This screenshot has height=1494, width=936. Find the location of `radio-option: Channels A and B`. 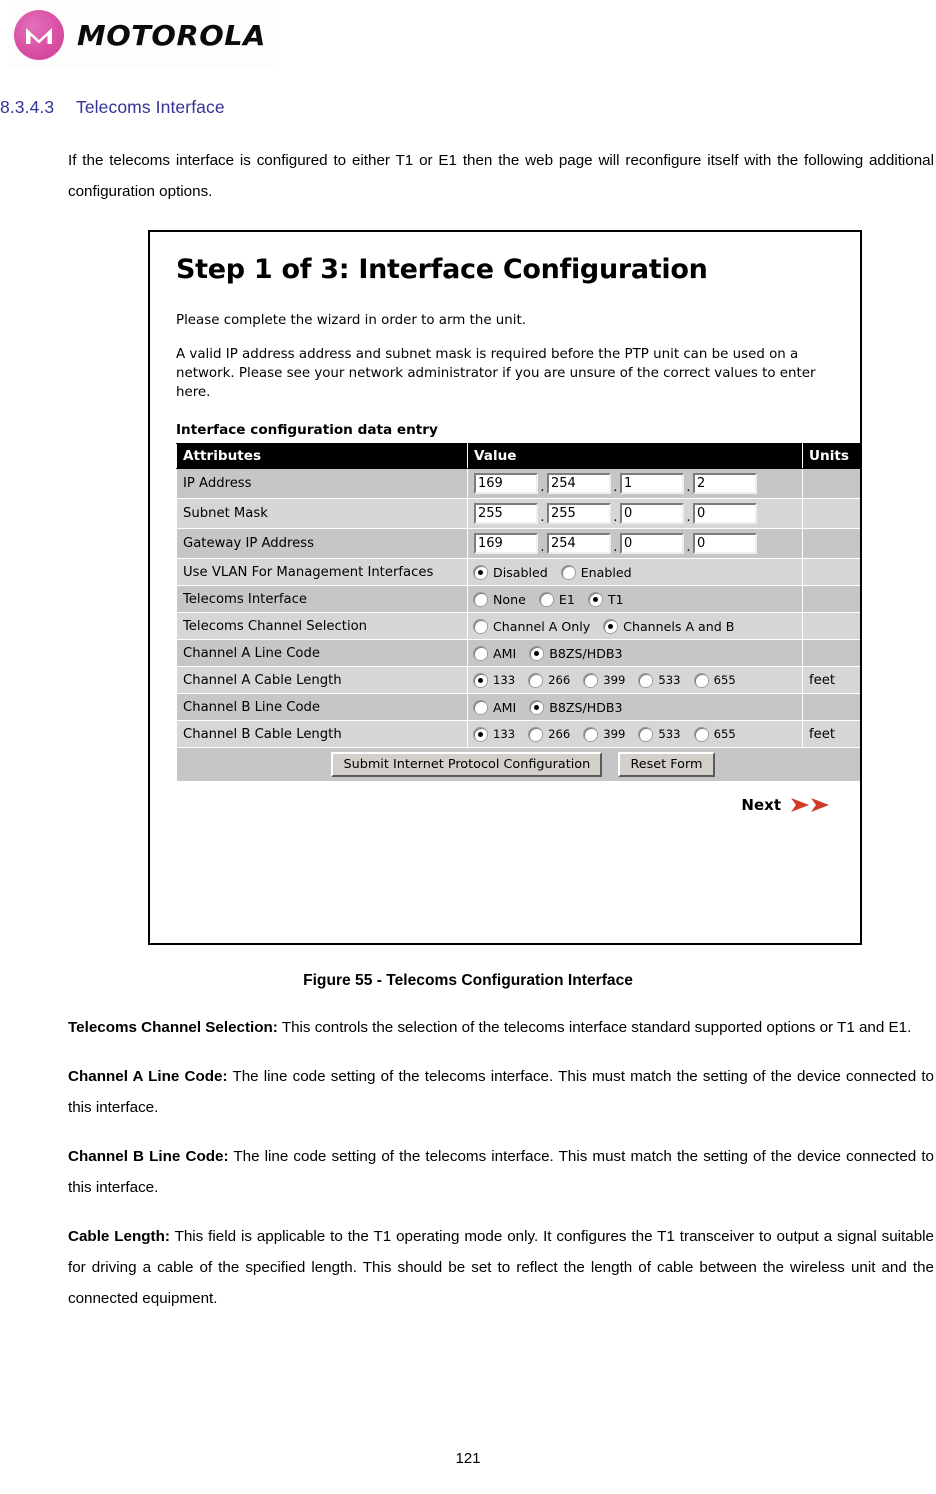

radio-option: Channels A and B is located at coordinates (669, 626).